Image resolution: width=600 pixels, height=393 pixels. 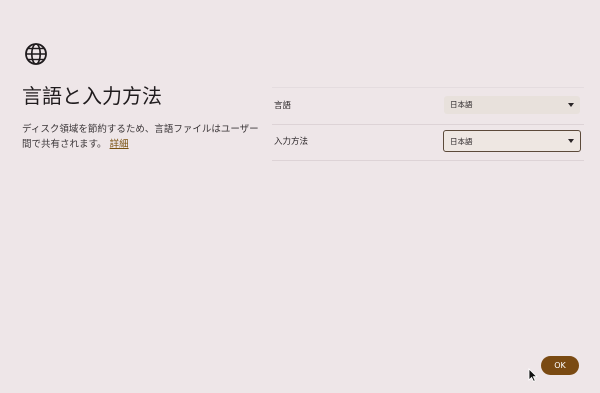 What do you see at coordinates (533, 375) in the screenshot?
I see `mouse-cursor-icon` at bounding box center [533, 375].